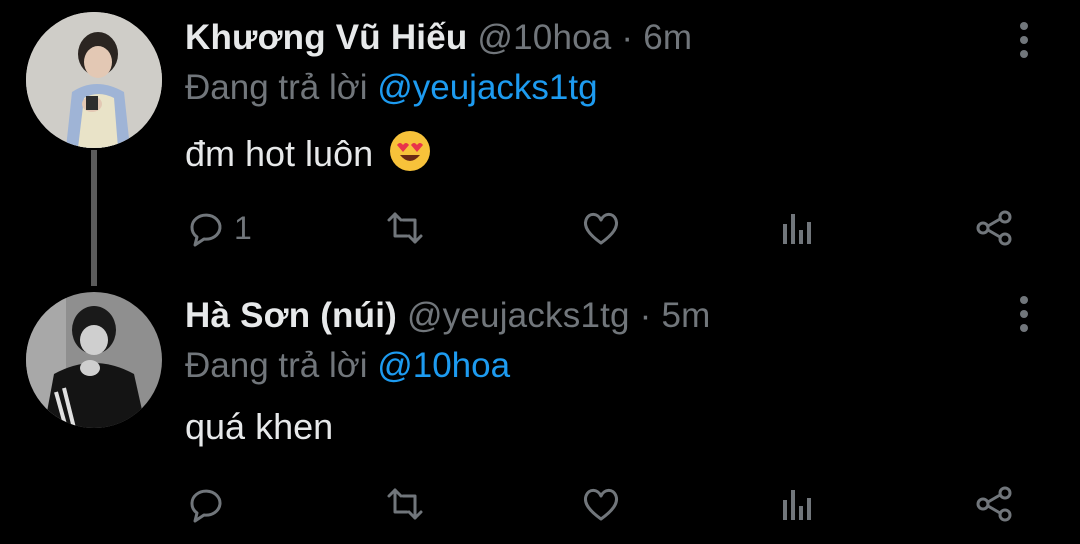 This screenshot has width=1080, height=544. I want to click on username: @yeujacks1tg, so click(518, 315).